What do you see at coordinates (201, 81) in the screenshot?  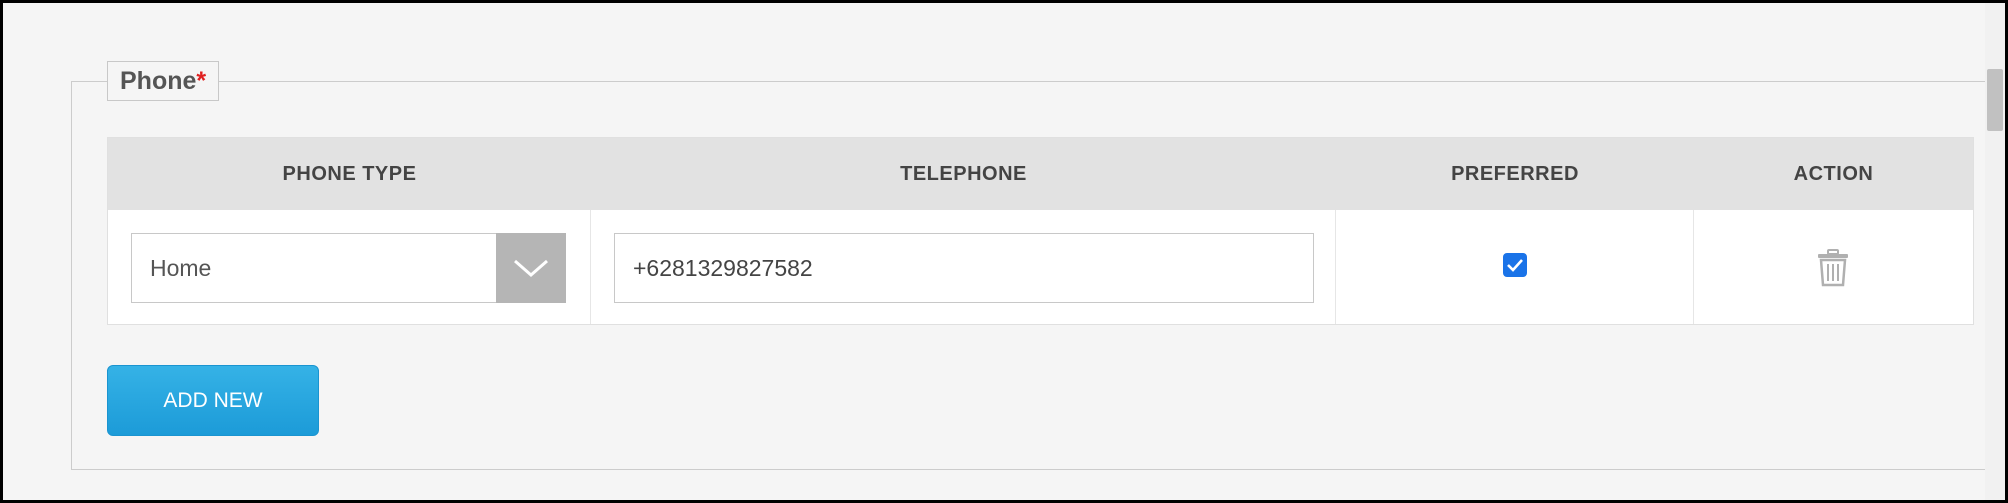 I see `required-marker: *` at bounding box center [201, 81].